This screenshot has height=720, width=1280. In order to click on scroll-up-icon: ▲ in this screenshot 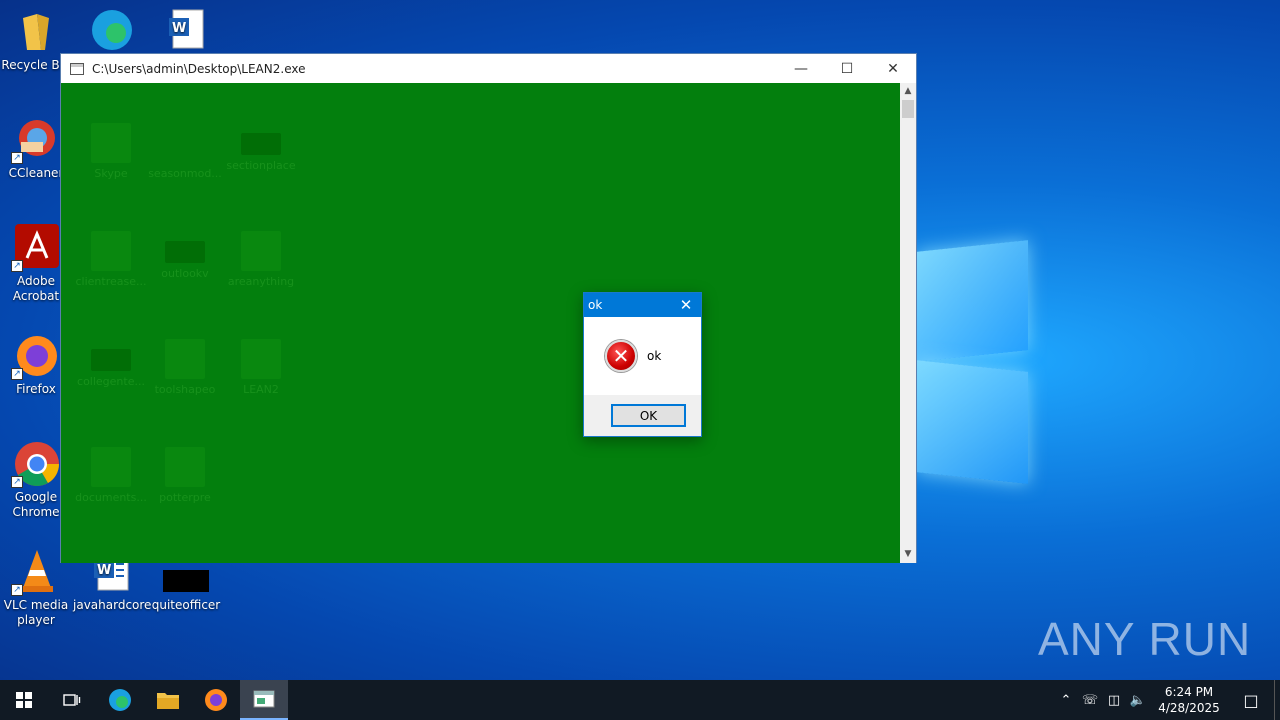, I will do `click(908, 91)`.